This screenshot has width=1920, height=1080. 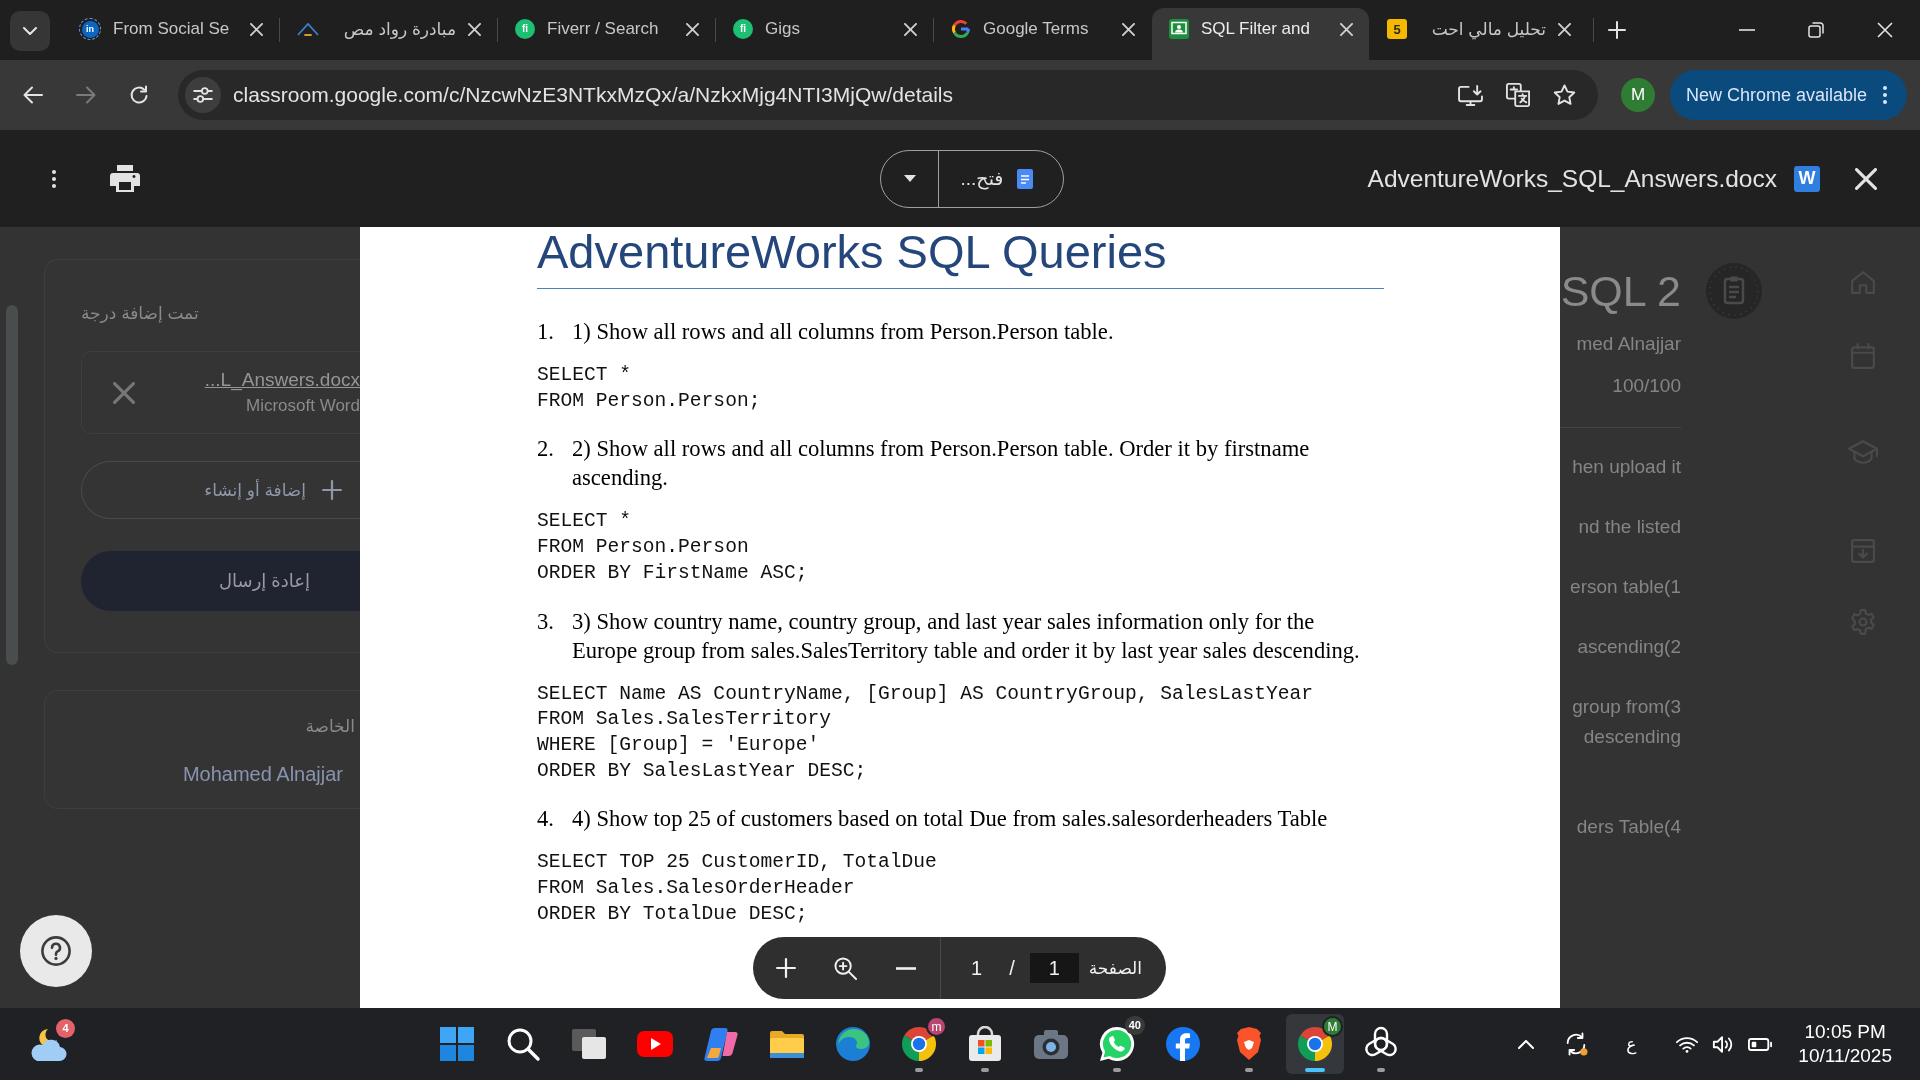 What do you see at coordinates (960, 258) in the screenshot?
I see `document-title: AdventureWorks SQL Queries` at bounding box center [960, 258].